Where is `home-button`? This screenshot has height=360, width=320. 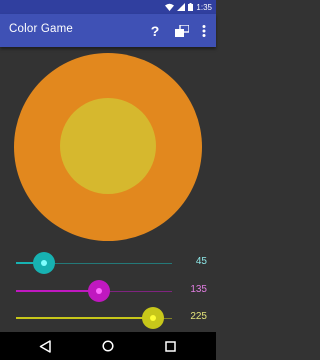 home-button is located at coordinates (108, 346).